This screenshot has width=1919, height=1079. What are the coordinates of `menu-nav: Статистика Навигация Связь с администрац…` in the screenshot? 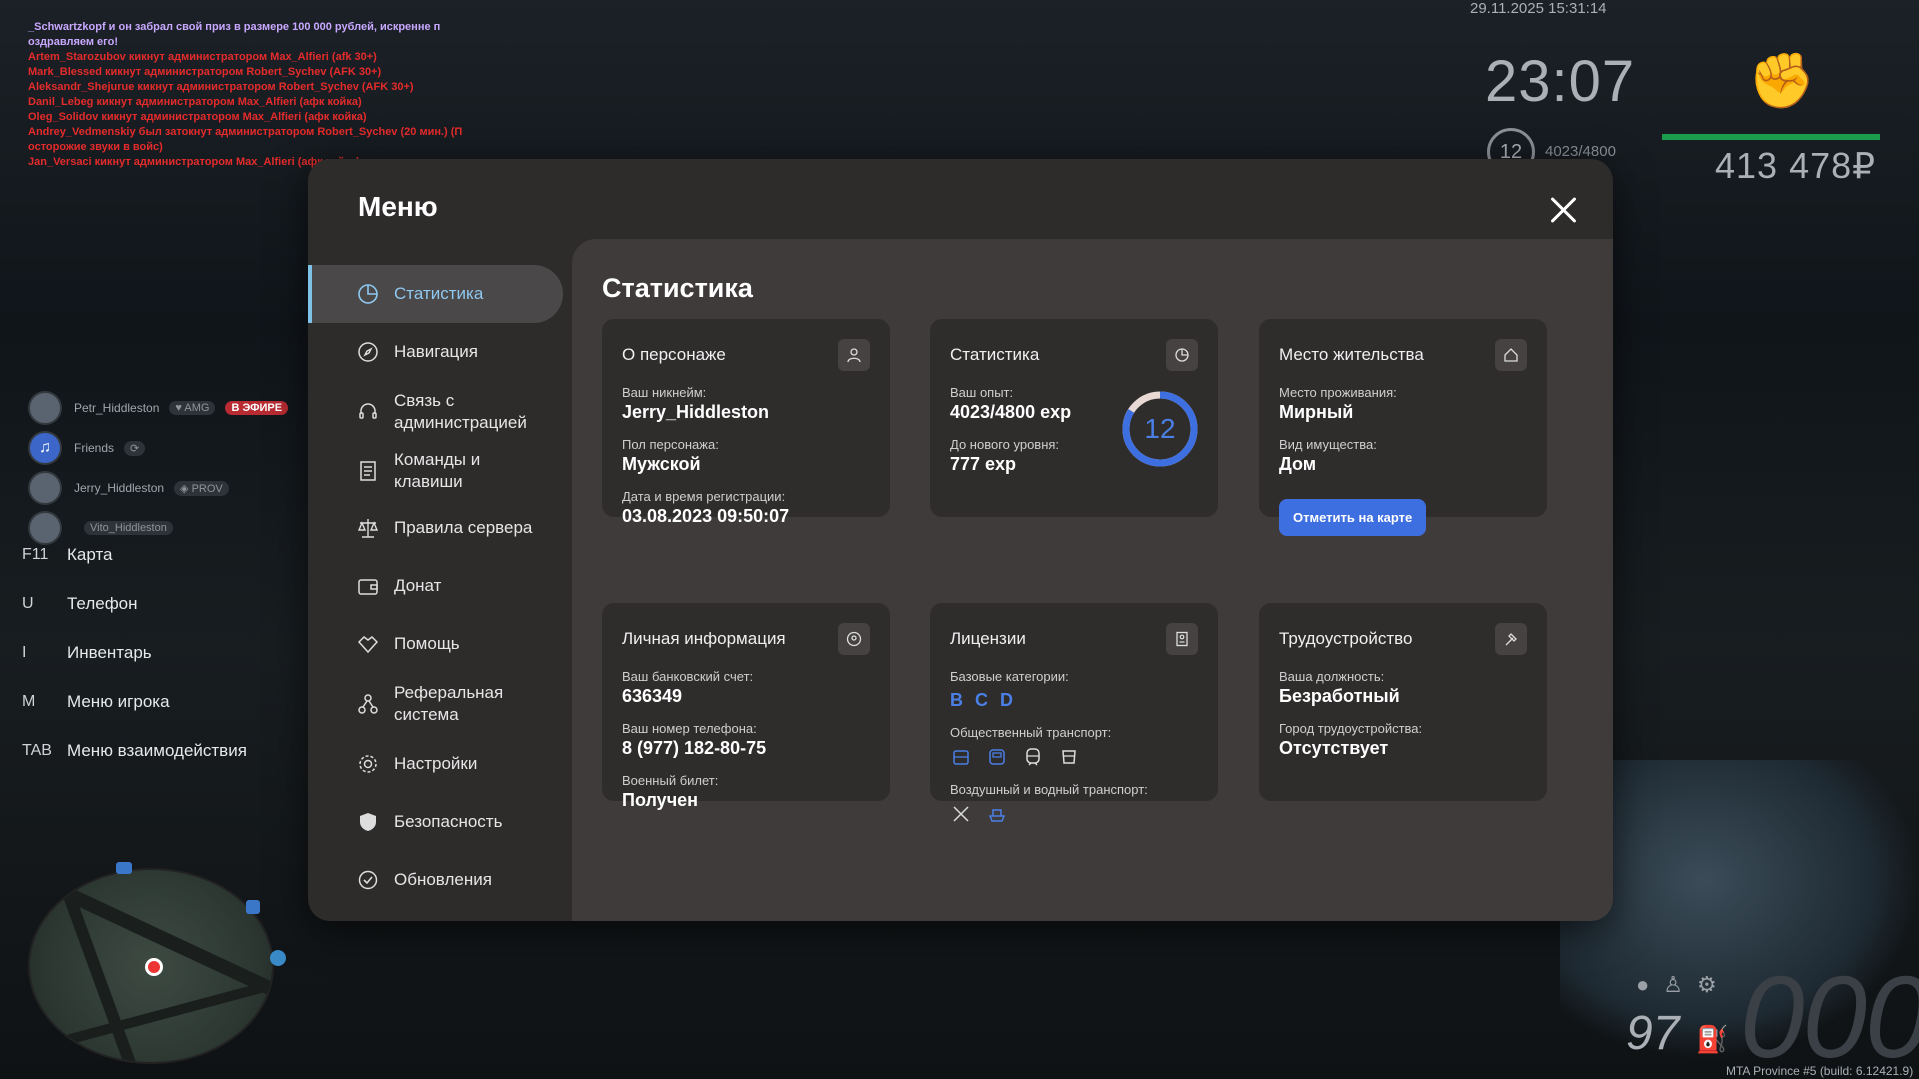 It's located at (435, 587).